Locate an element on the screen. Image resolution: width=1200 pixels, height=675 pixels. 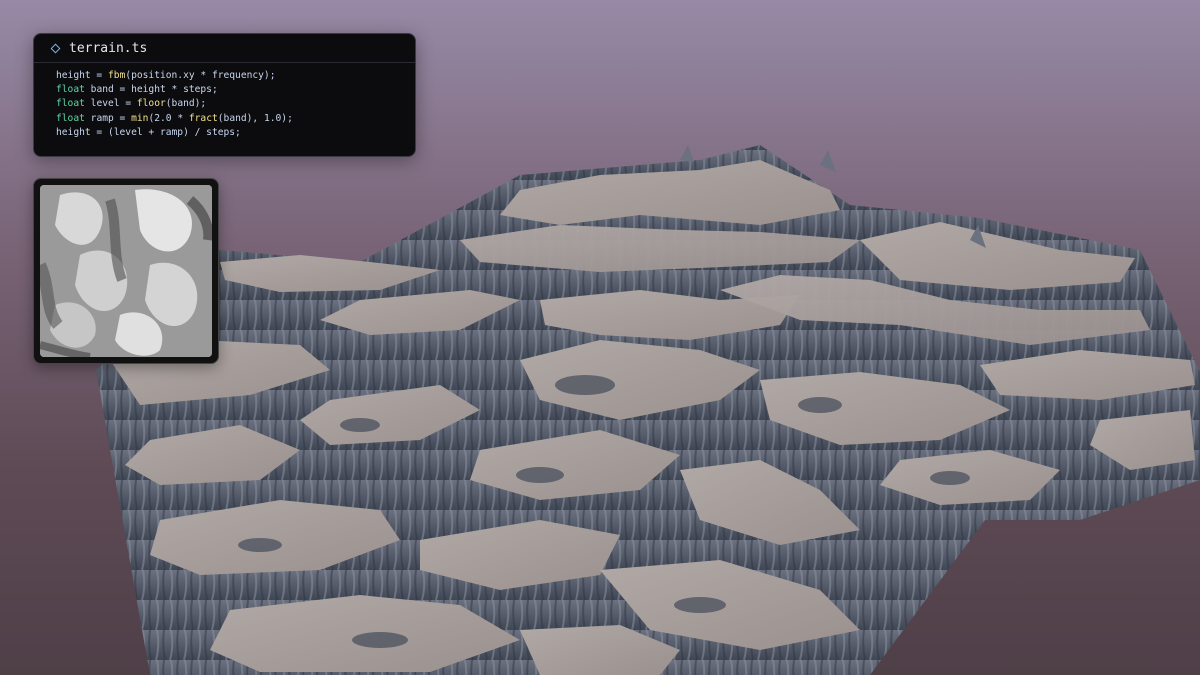
code-token: min is located at coordinates (140, 118).